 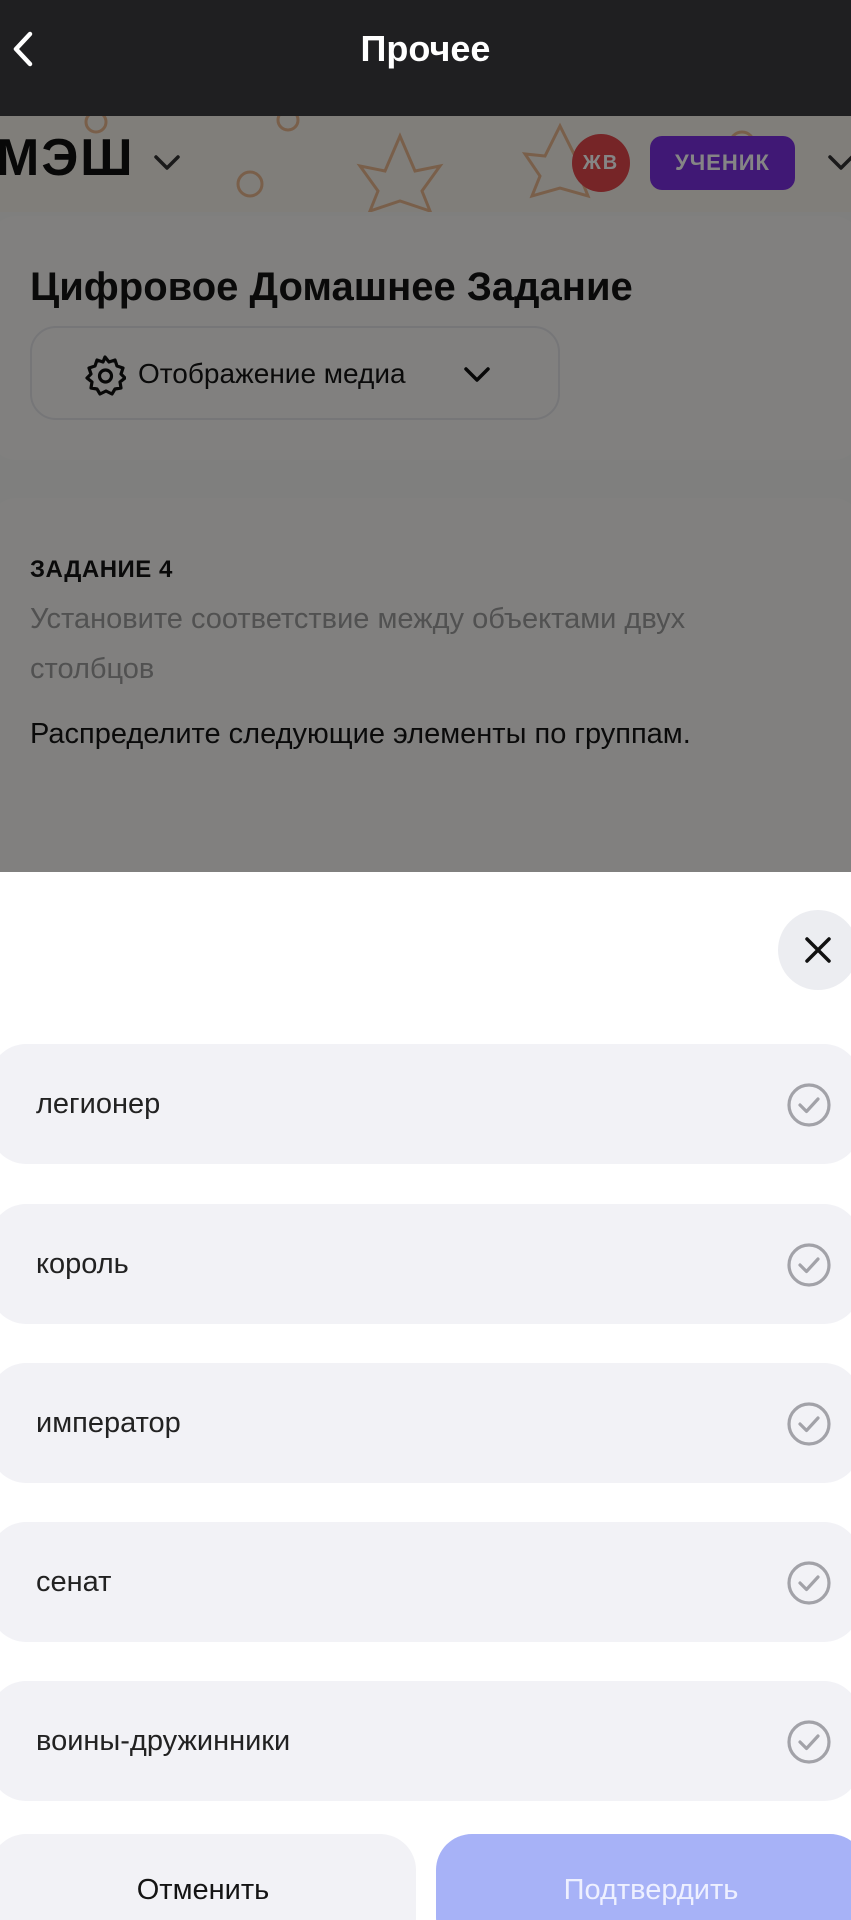 I want to click on nav-title: Прочее, so click(x=425, y=48).